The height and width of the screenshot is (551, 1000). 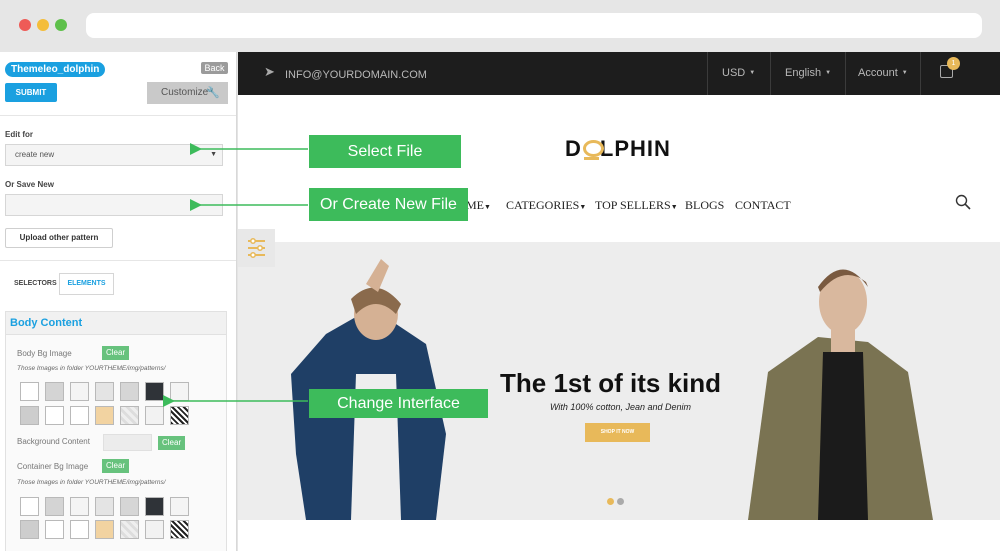 I want to click on edit-for-select: create new ▼, so click(x=114, y=155).